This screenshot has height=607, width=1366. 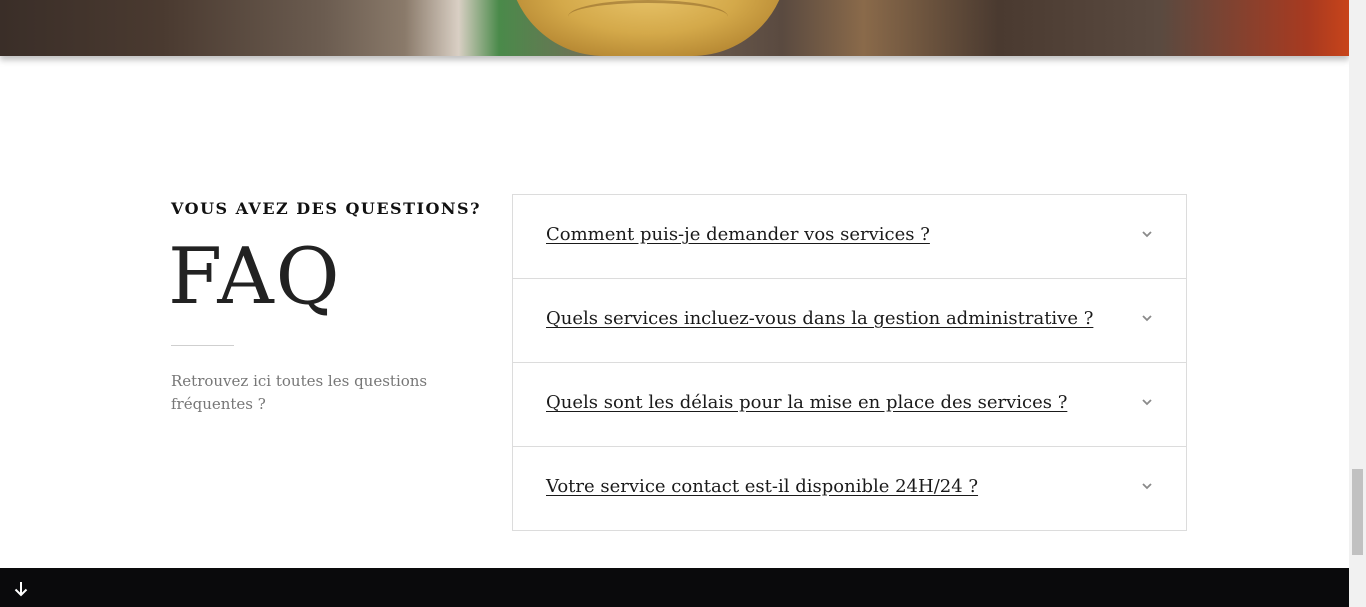 What do you see at coordinates (326, 208) in the screenshot?
I see `faq-kicker: VOUS AVEZ DES QUESTIONS?` at bounding box center [326, 208].